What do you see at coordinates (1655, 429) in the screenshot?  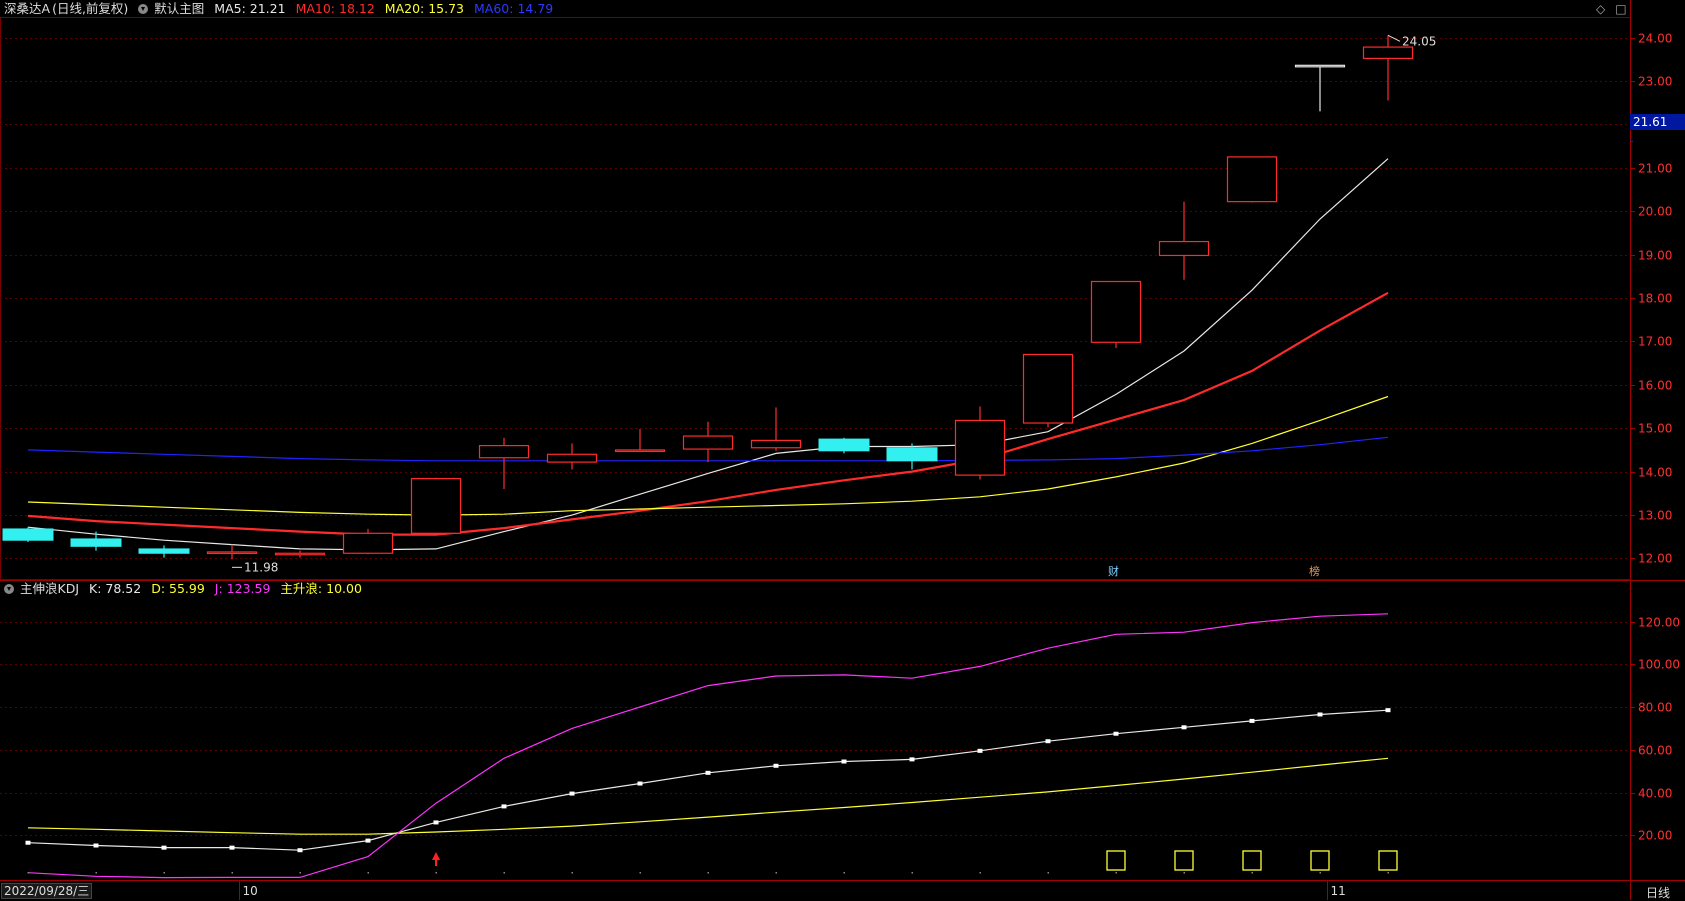 I see `y-tick-label: 15.00` at bounding box center [1655, 429].